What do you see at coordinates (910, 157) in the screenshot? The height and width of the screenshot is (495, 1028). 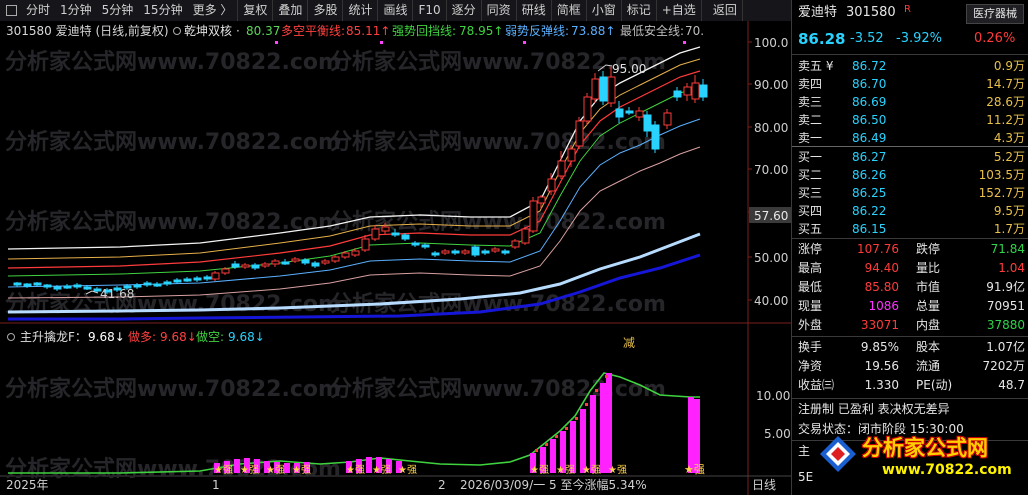 I see `buy-row: 买一 86.27 5.2万` at bounding box center [910, 157].